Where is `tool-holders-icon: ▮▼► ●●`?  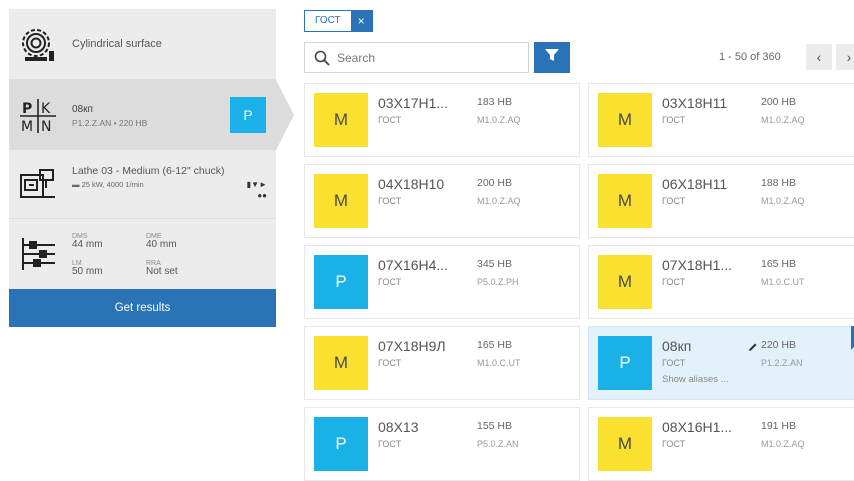 tool-holders-icon: ▮▼► ●● is located at coordinates (256, 190).